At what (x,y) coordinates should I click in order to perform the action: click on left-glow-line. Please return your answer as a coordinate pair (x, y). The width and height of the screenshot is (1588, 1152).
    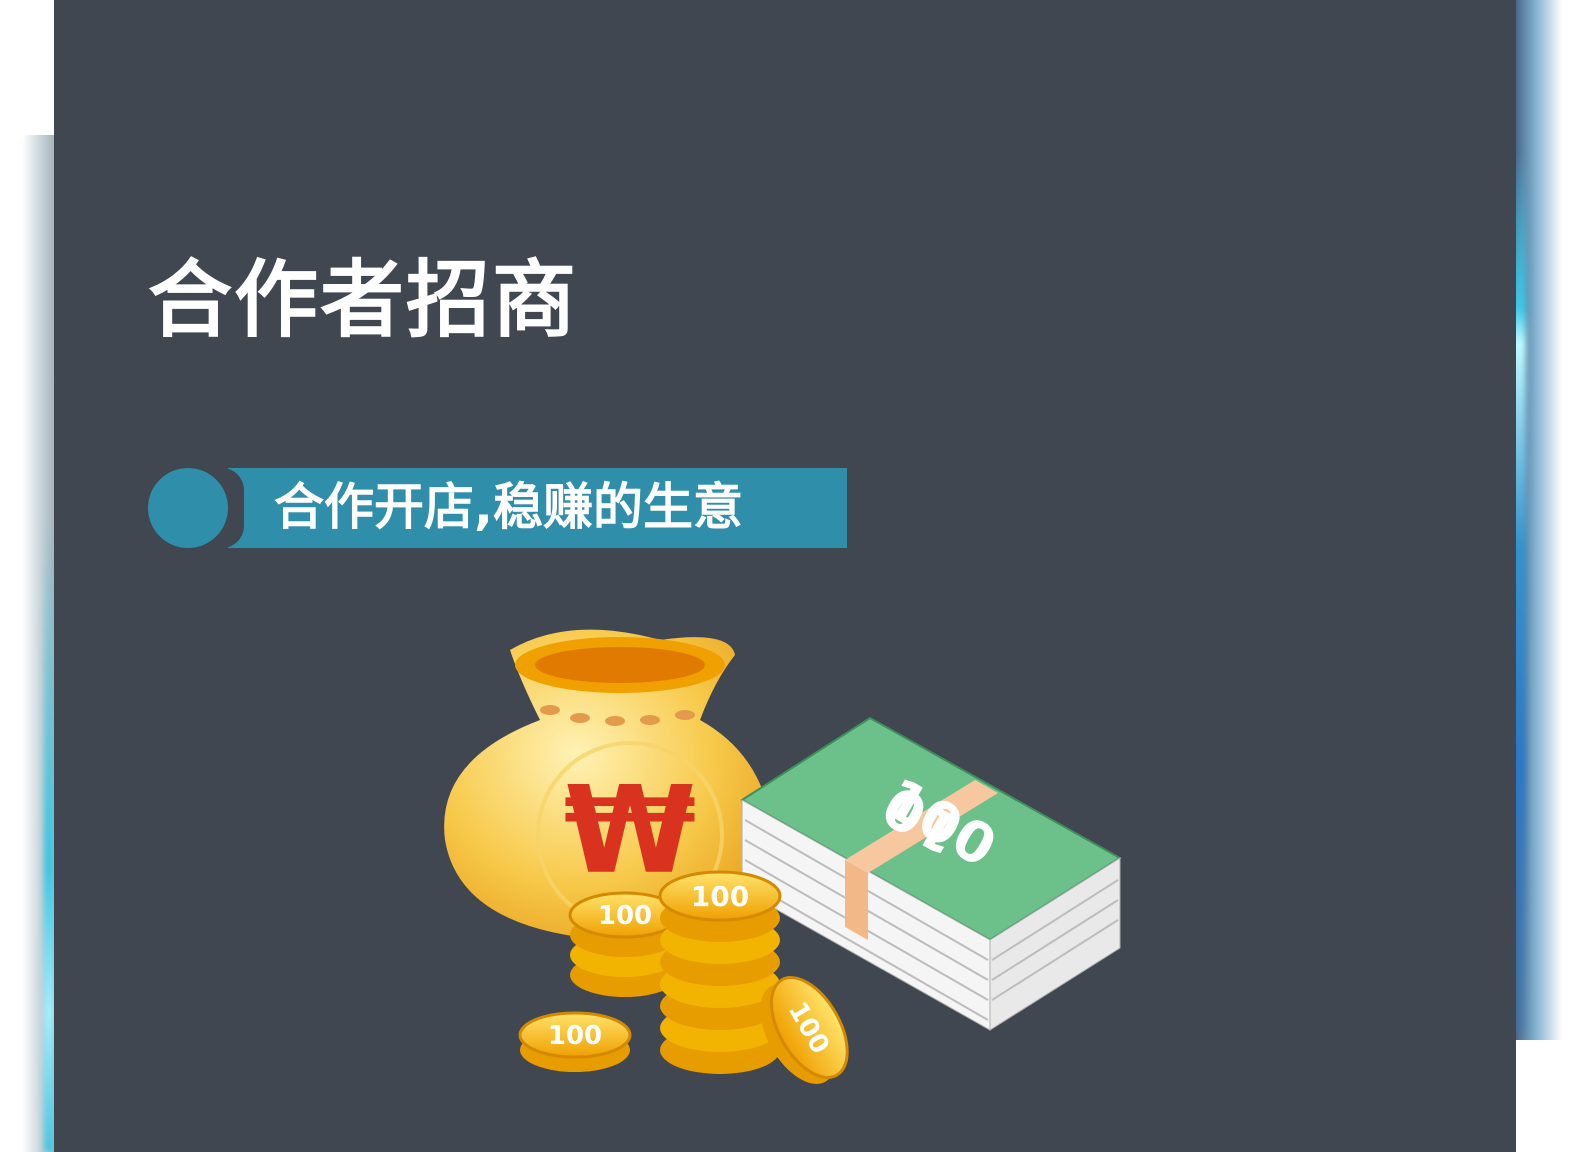
    Looking at the image, I should click on (49, 836).